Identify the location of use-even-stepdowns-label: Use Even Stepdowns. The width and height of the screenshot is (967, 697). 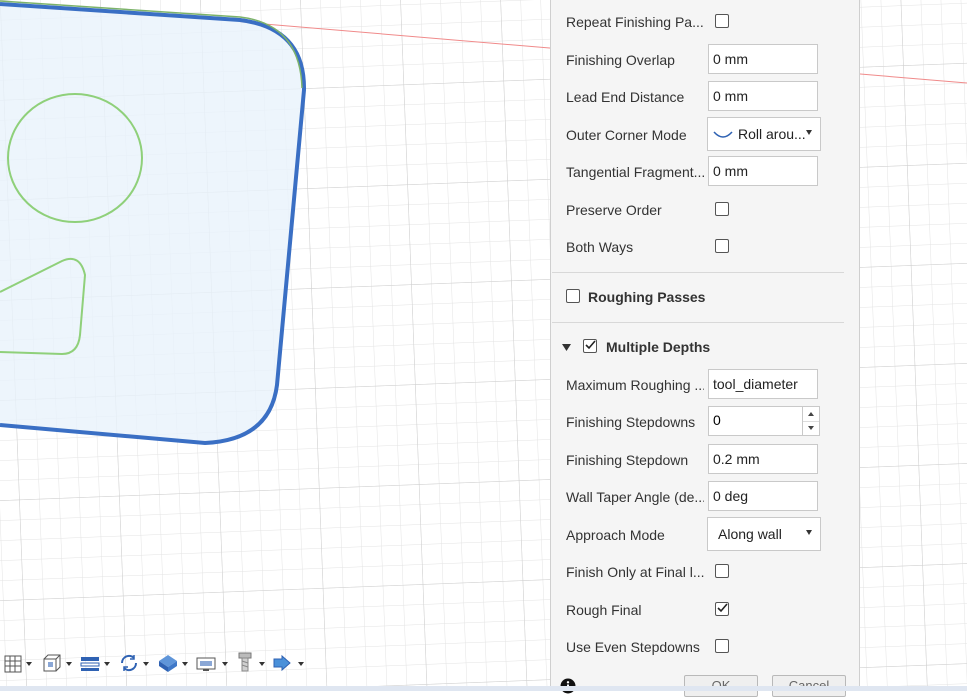
(633, 647).